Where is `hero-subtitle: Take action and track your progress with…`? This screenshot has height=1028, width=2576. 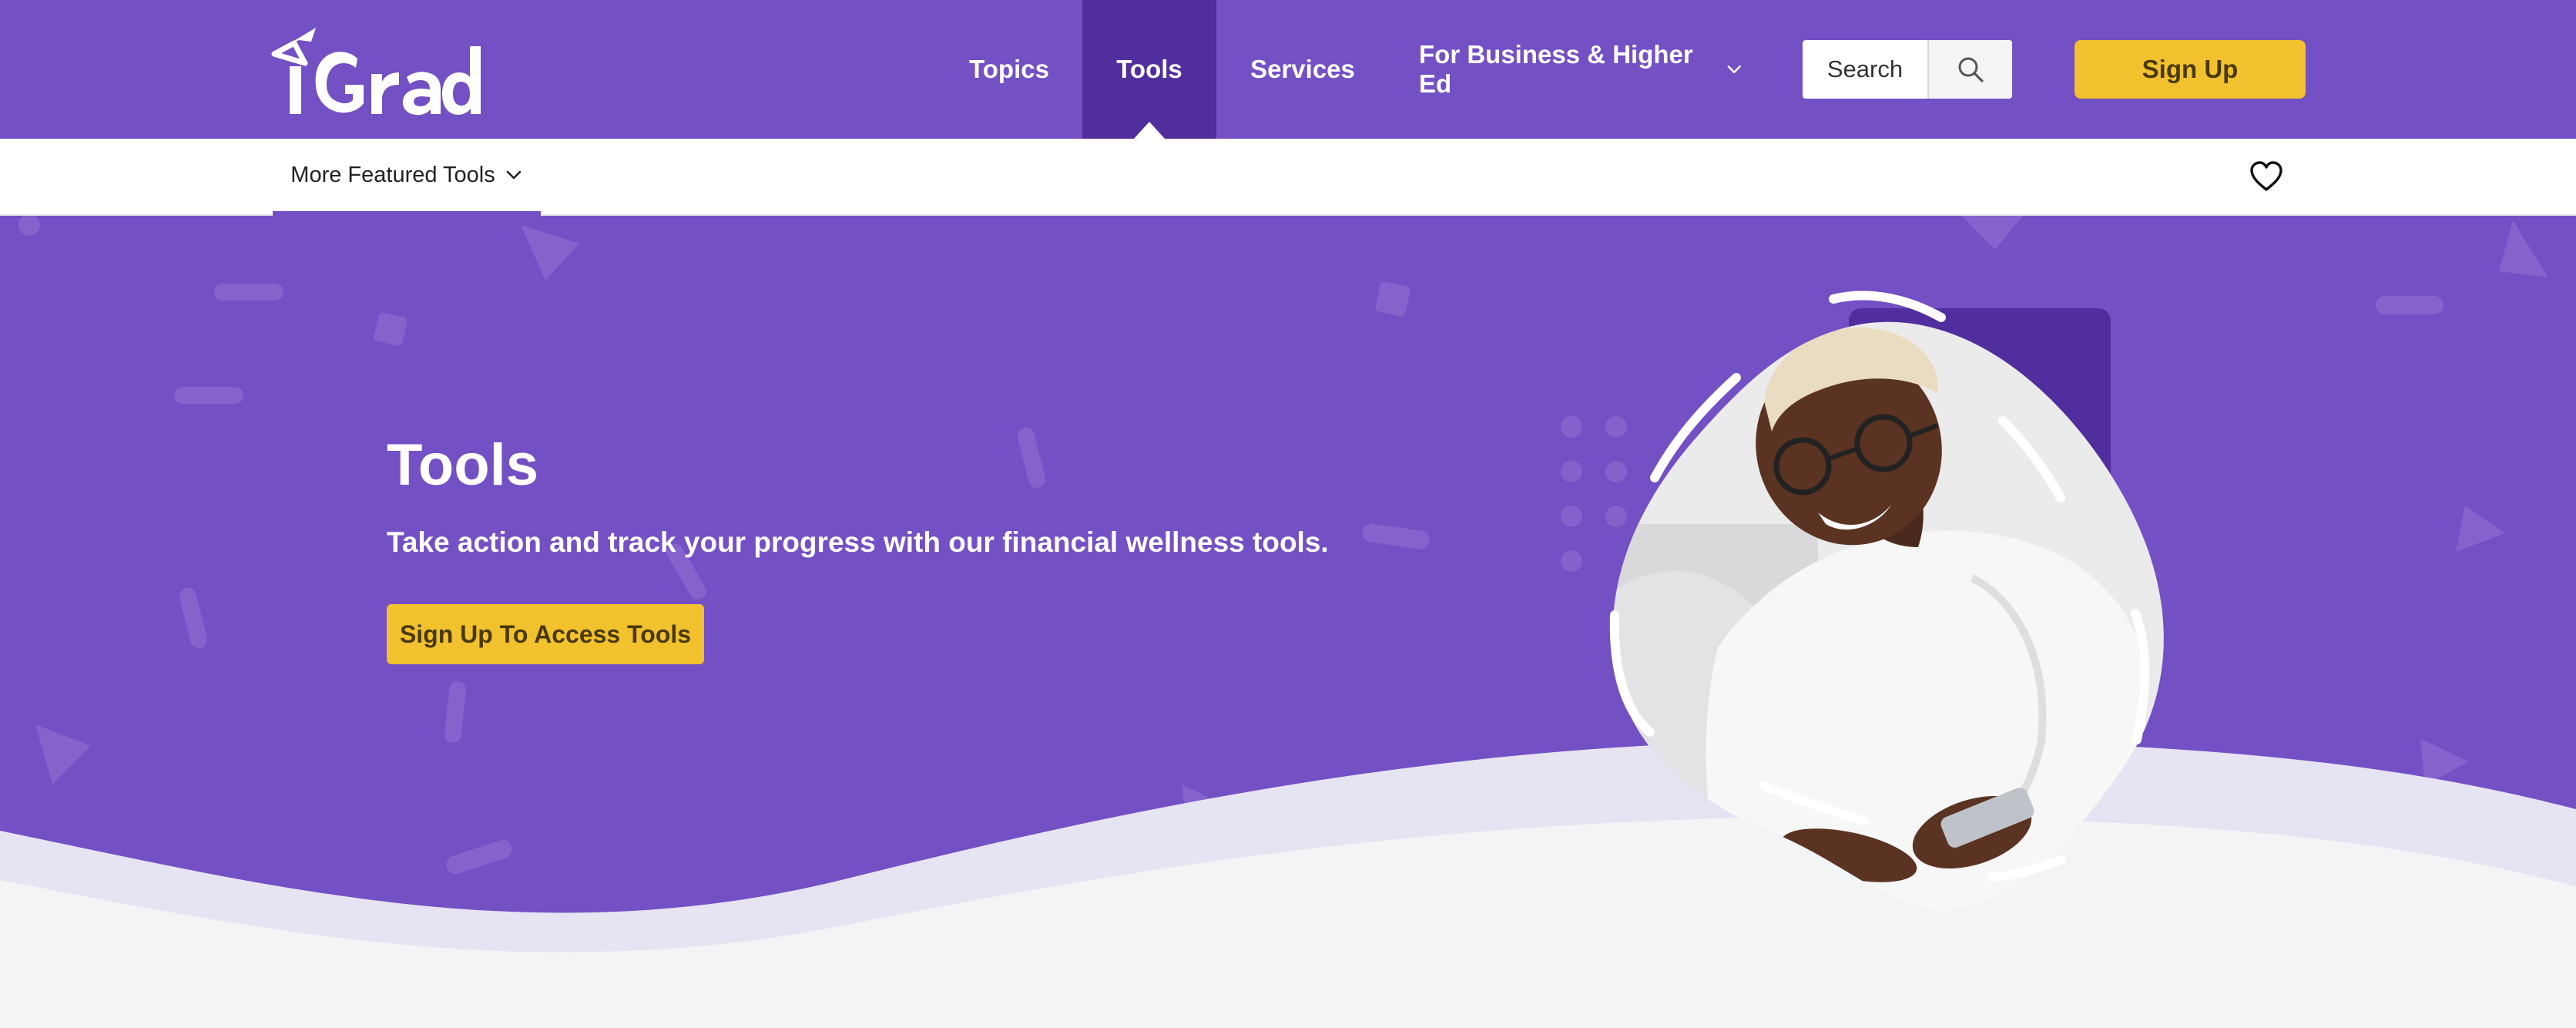
hero-subtitle: Take action and track your progress with… is located at coordinates (858, 542).